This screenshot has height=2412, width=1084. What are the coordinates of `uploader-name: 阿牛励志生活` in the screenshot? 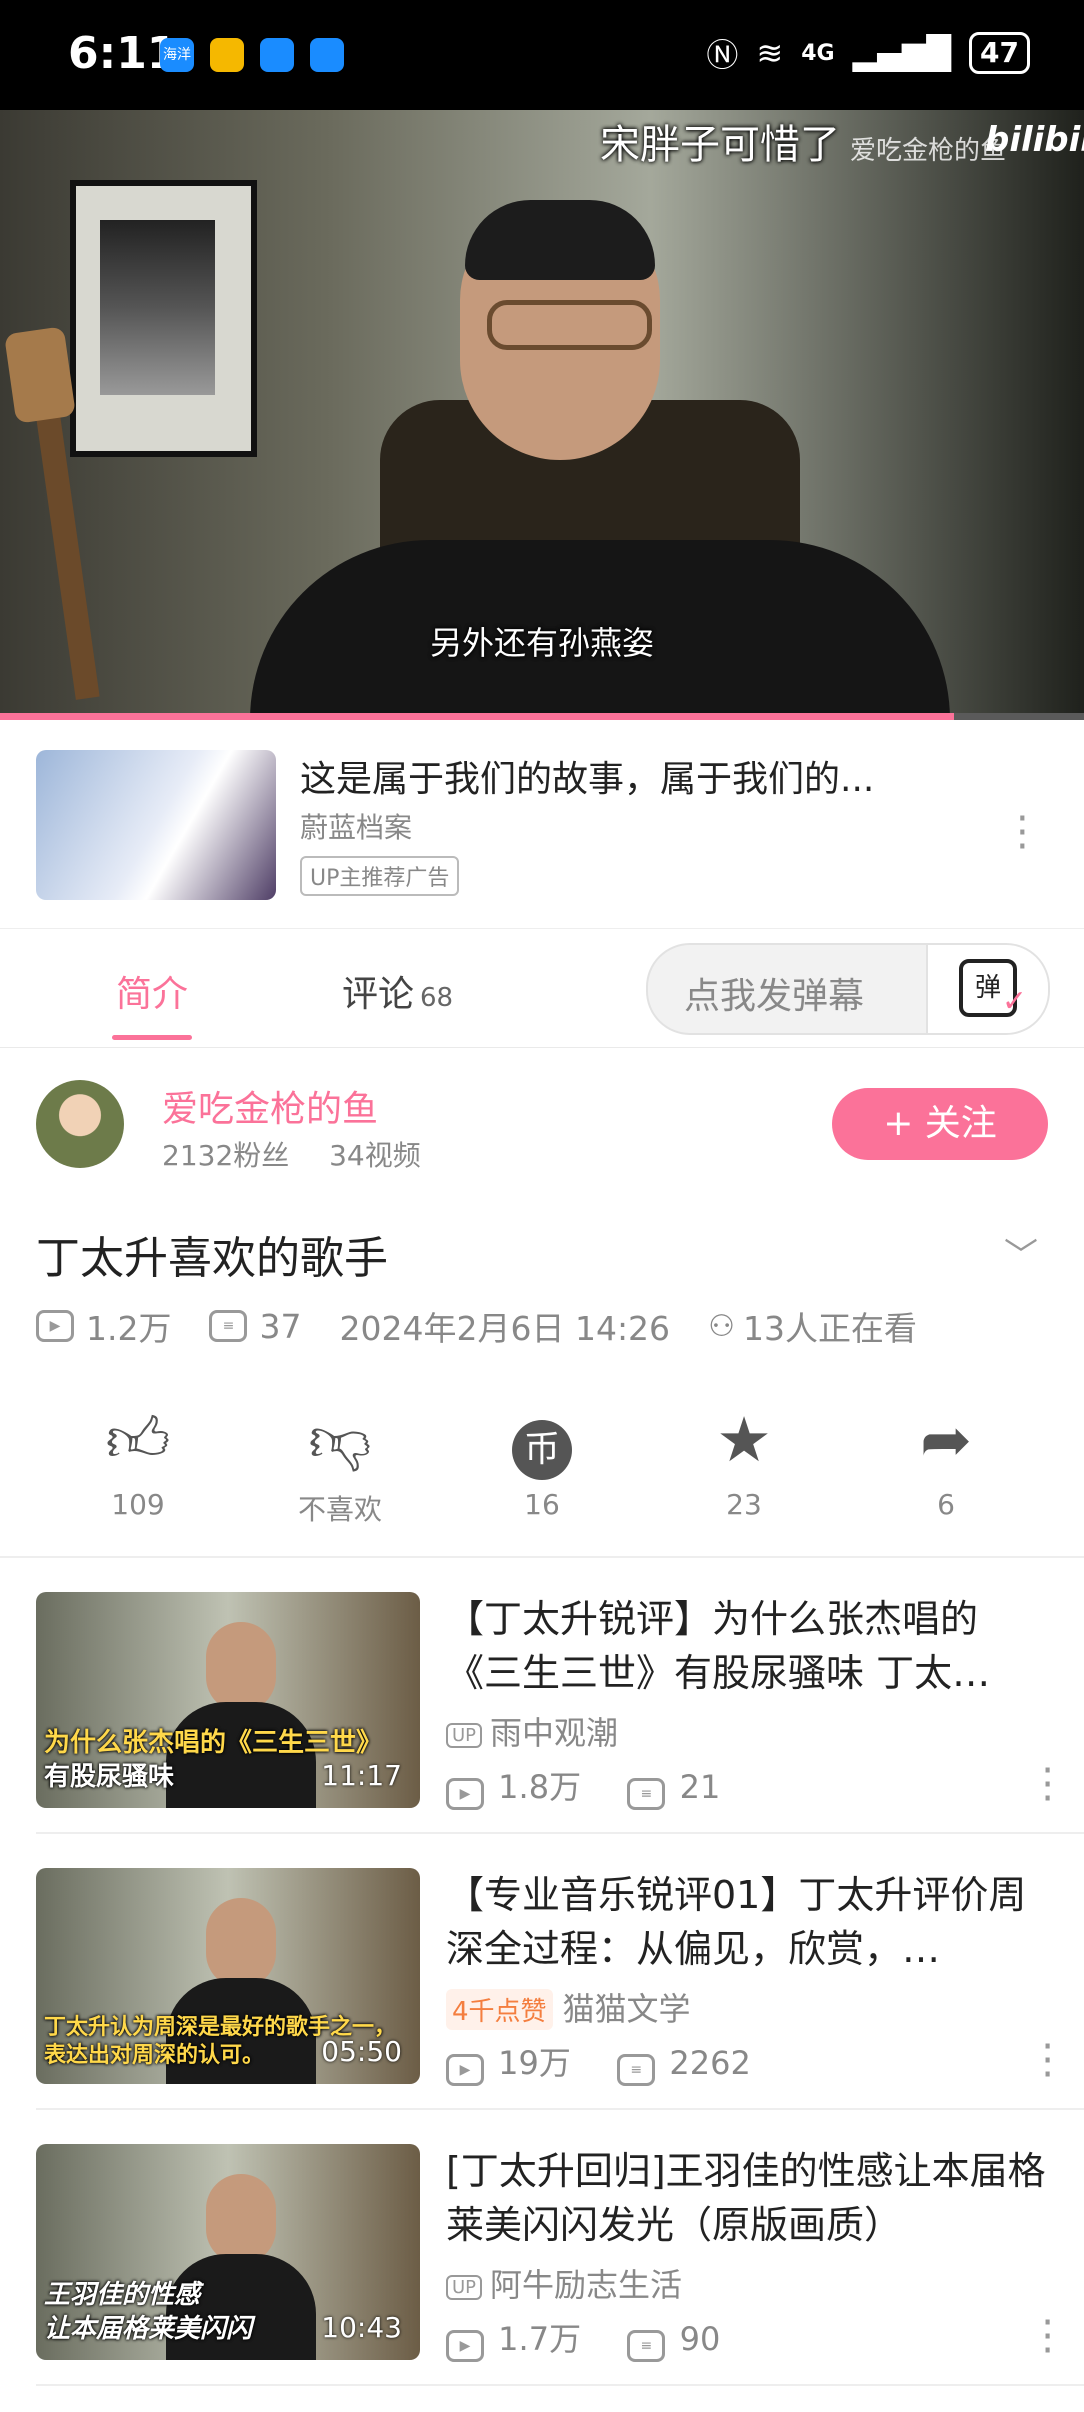 It's located at (586, 2285).